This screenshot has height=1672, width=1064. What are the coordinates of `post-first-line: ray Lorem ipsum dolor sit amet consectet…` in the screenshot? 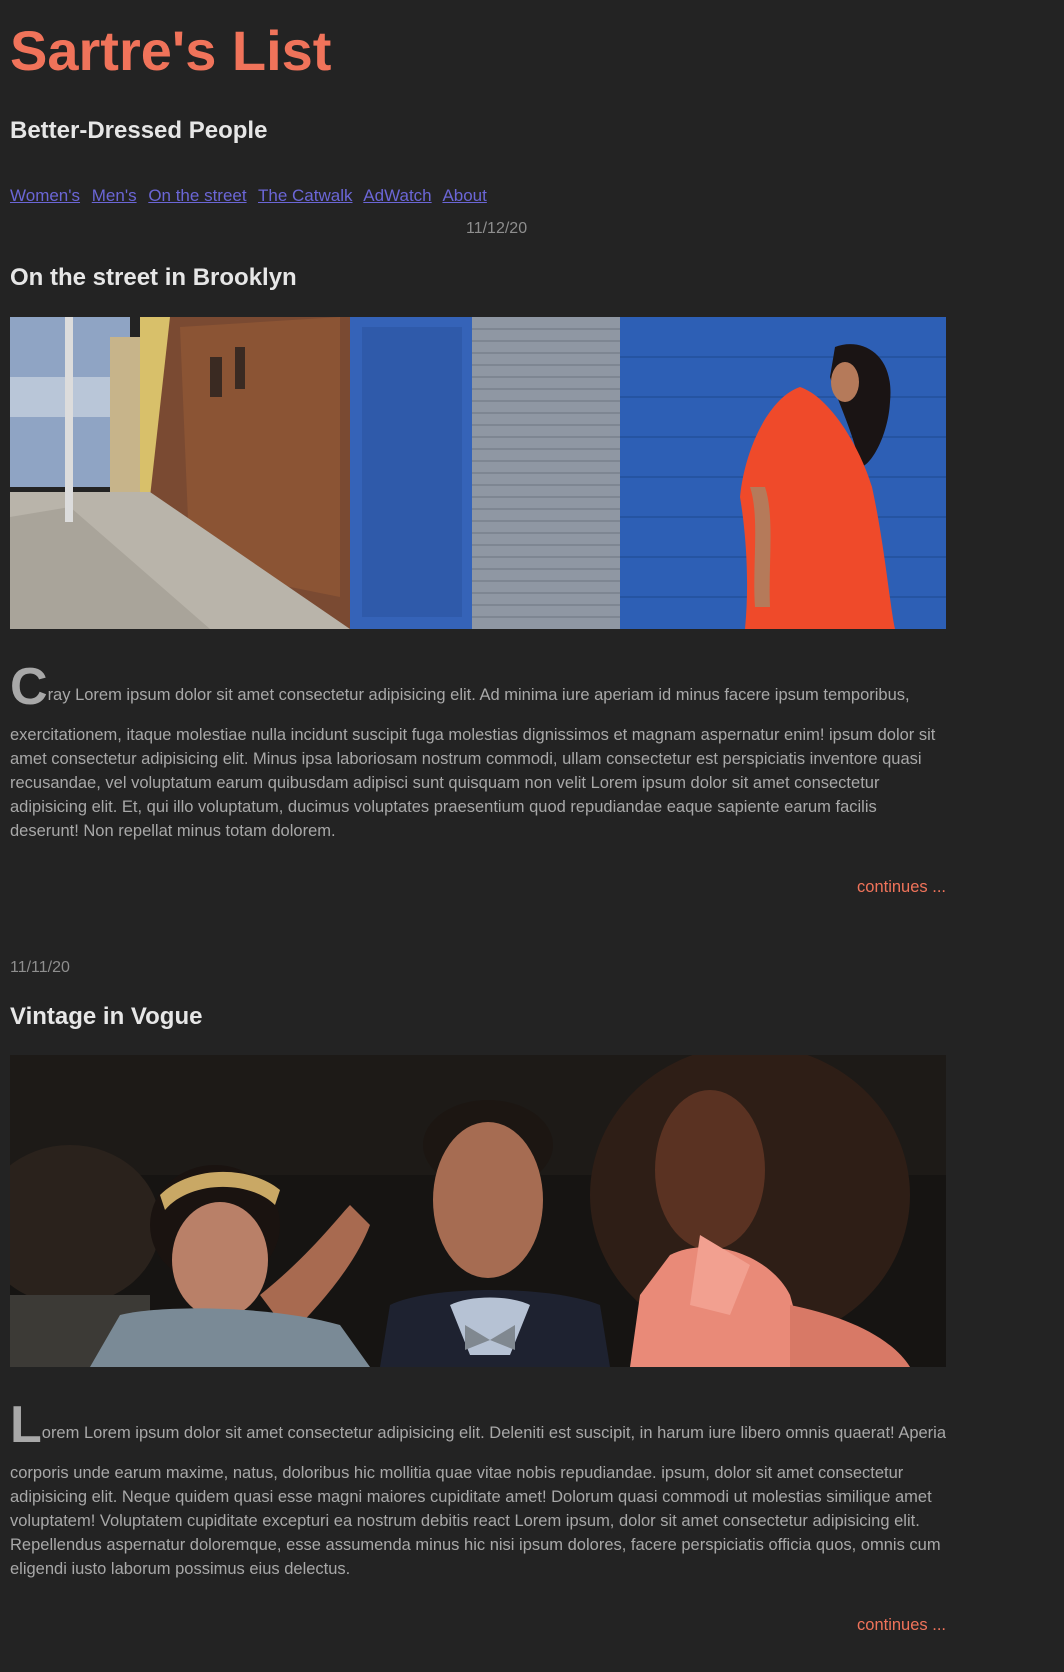 It's located at (478, 695).